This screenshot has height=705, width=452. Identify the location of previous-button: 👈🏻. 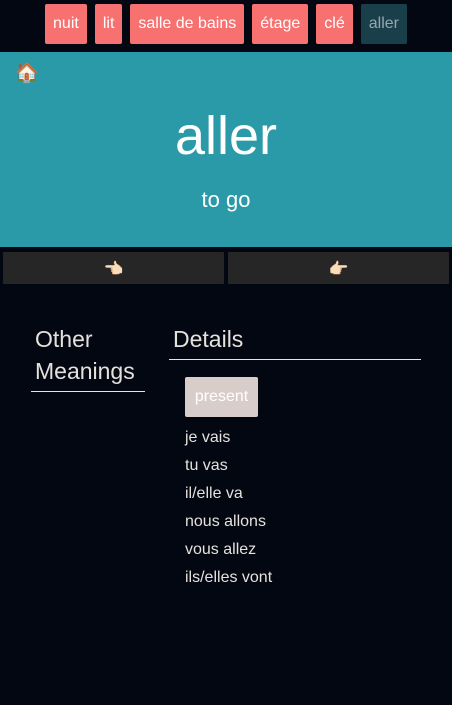
(113, 268).